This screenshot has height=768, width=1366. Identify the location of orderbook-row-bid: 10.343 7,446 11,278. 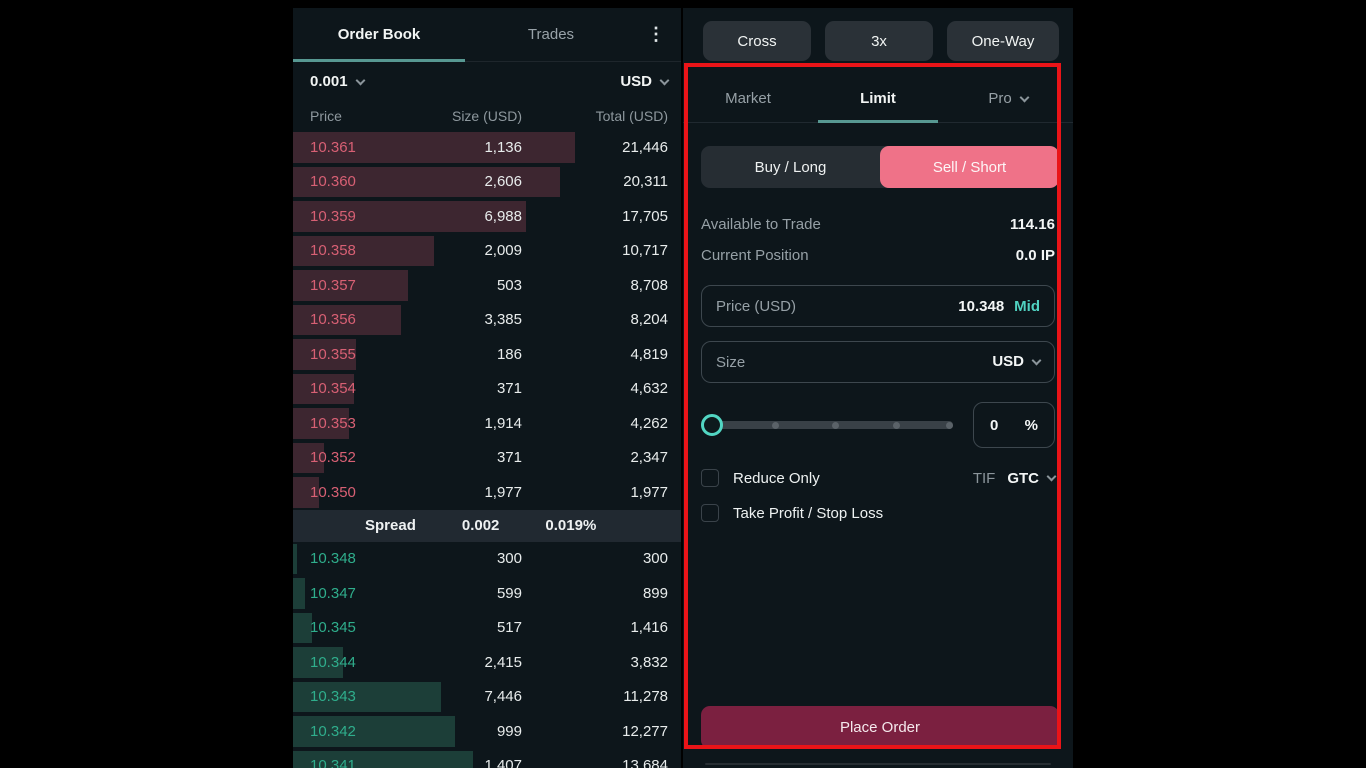
(487, 697).